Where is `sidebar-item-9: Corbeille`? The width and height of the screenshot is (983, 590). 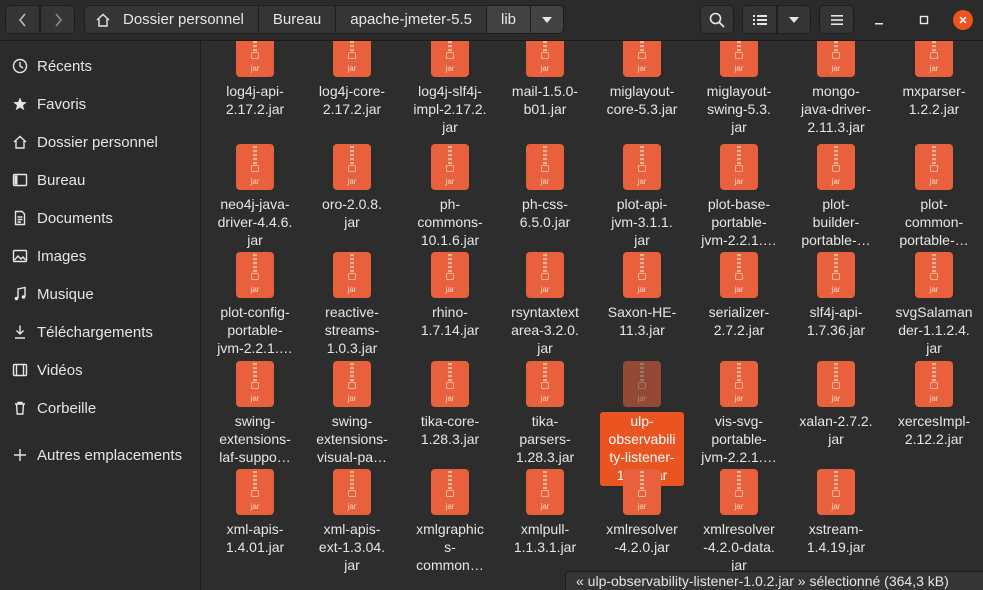
sidebar-item-9: Corbeille is located at coordinates (100, 408).